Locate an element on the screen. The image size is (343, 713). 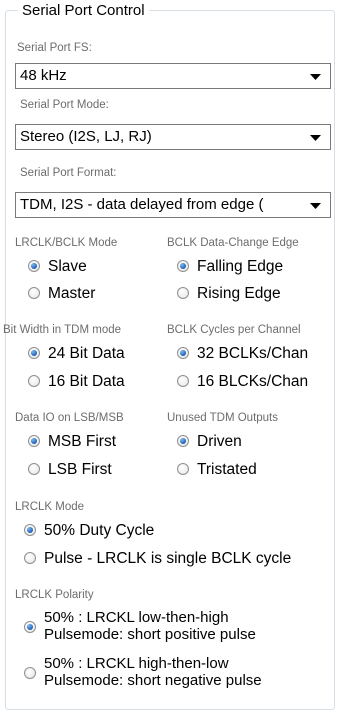
serial-port-fs-value: 48 kHz is located at coordinates (43, 75).